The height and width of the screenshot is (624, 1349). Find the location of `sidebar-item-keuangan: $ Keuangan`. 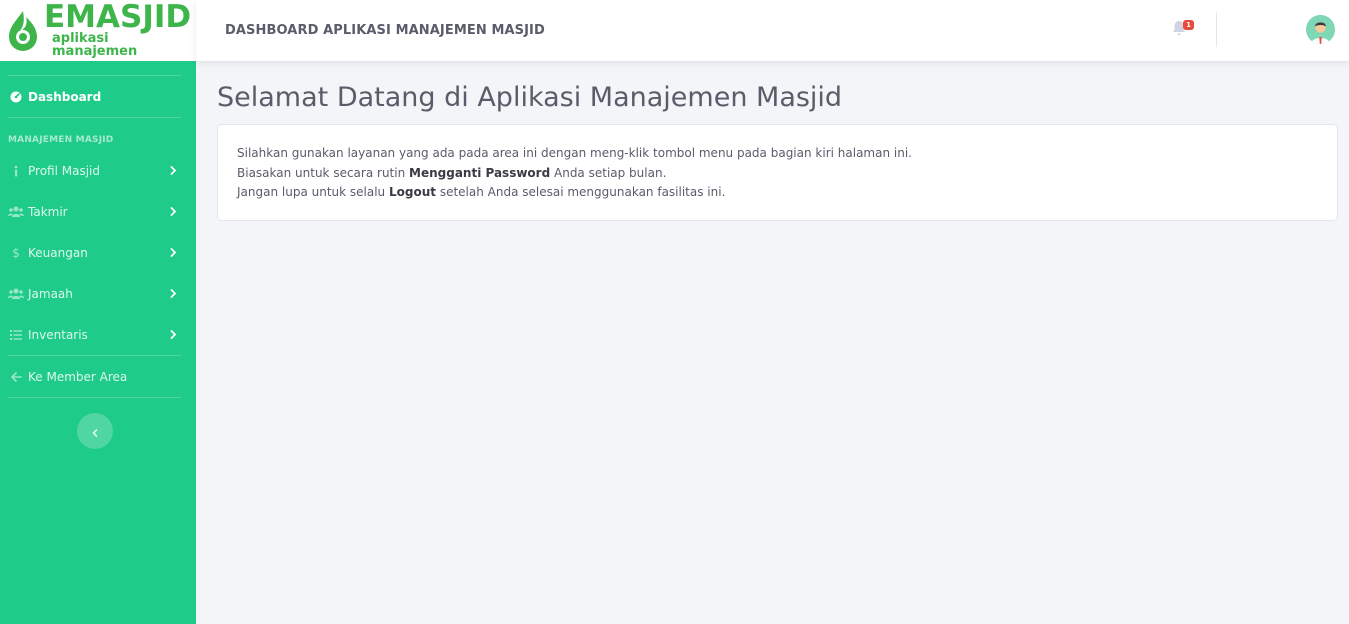

sidebar-item-keuangan: $ Keuangan is located at coordinates (98, 252).